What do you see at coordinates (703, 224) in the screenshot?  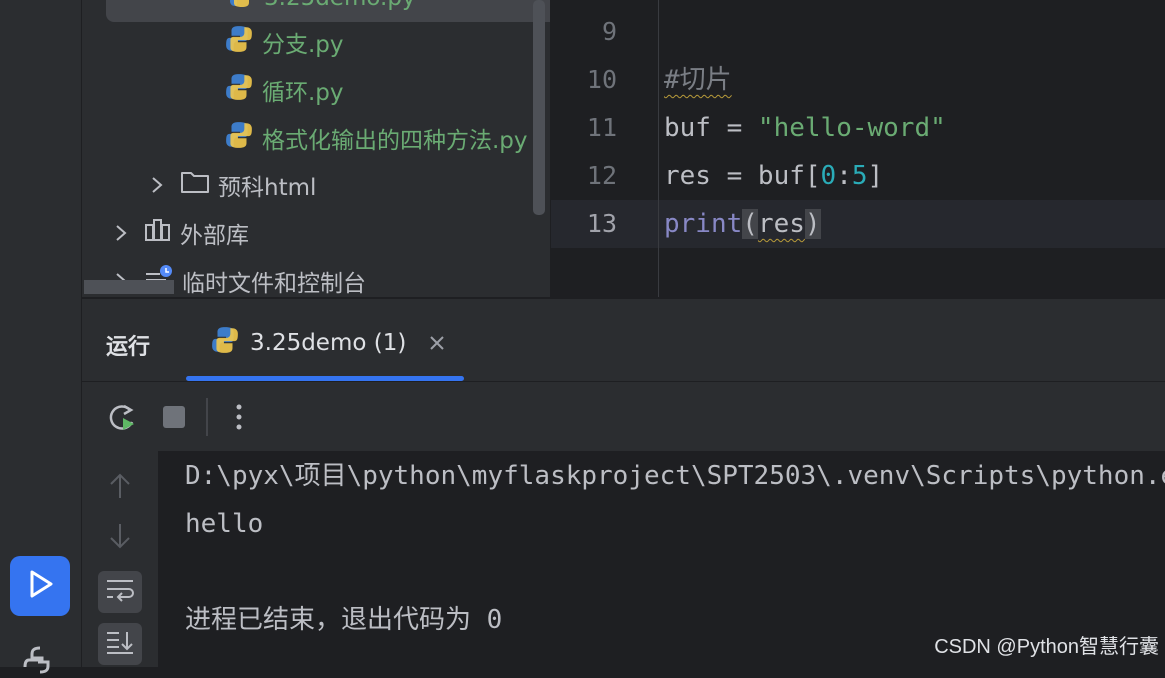 I see `code-builtin: print` at bounding box center [703, 224].